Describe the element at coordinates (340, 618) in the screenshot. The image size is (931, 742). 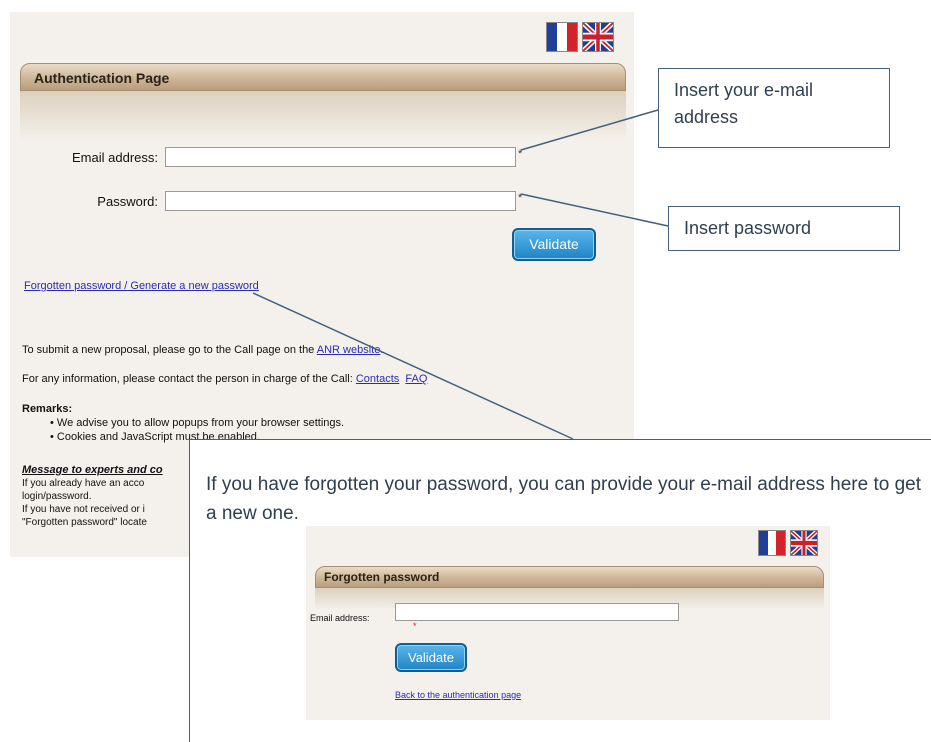
I see `forgot-email-label: Email address:` at that location.